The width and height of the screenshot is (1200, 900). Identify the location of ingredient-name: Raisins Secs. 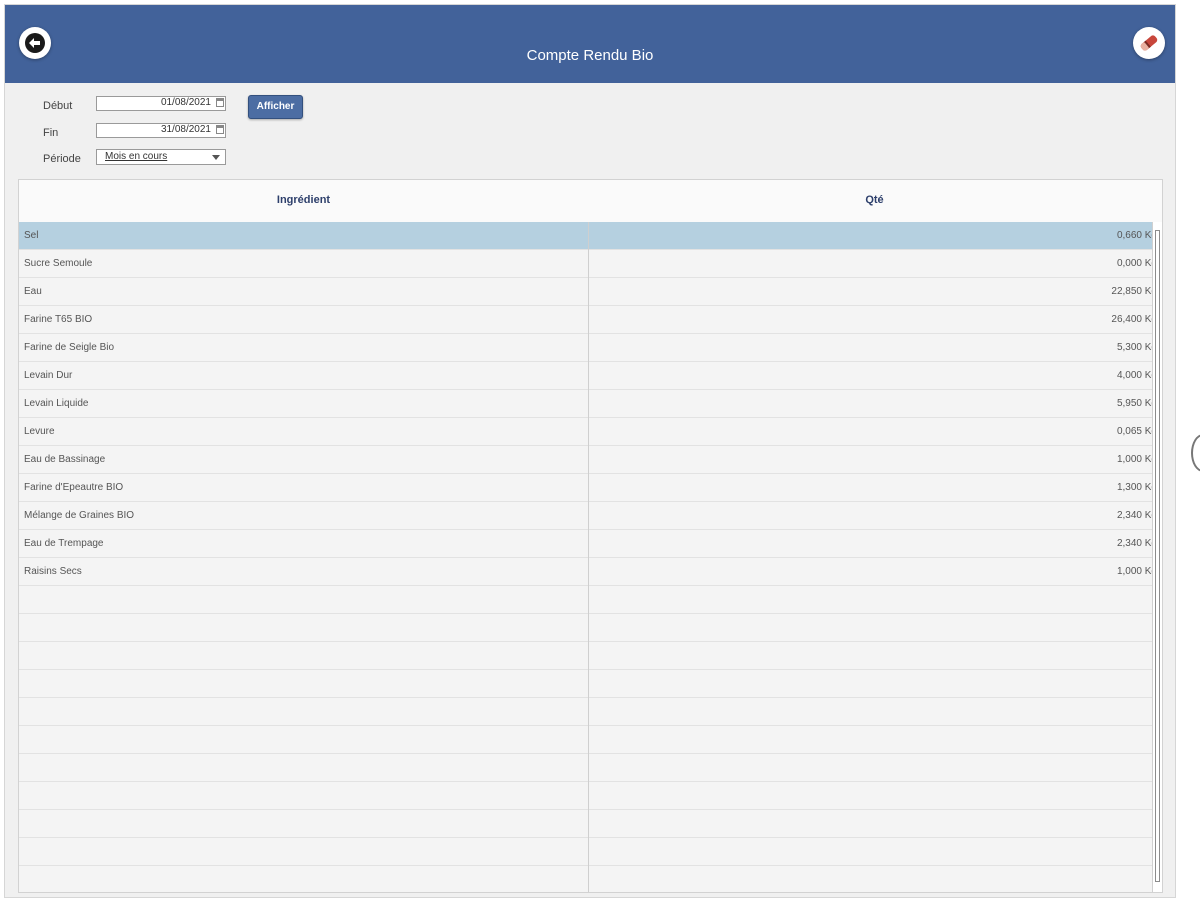
(53, 571).